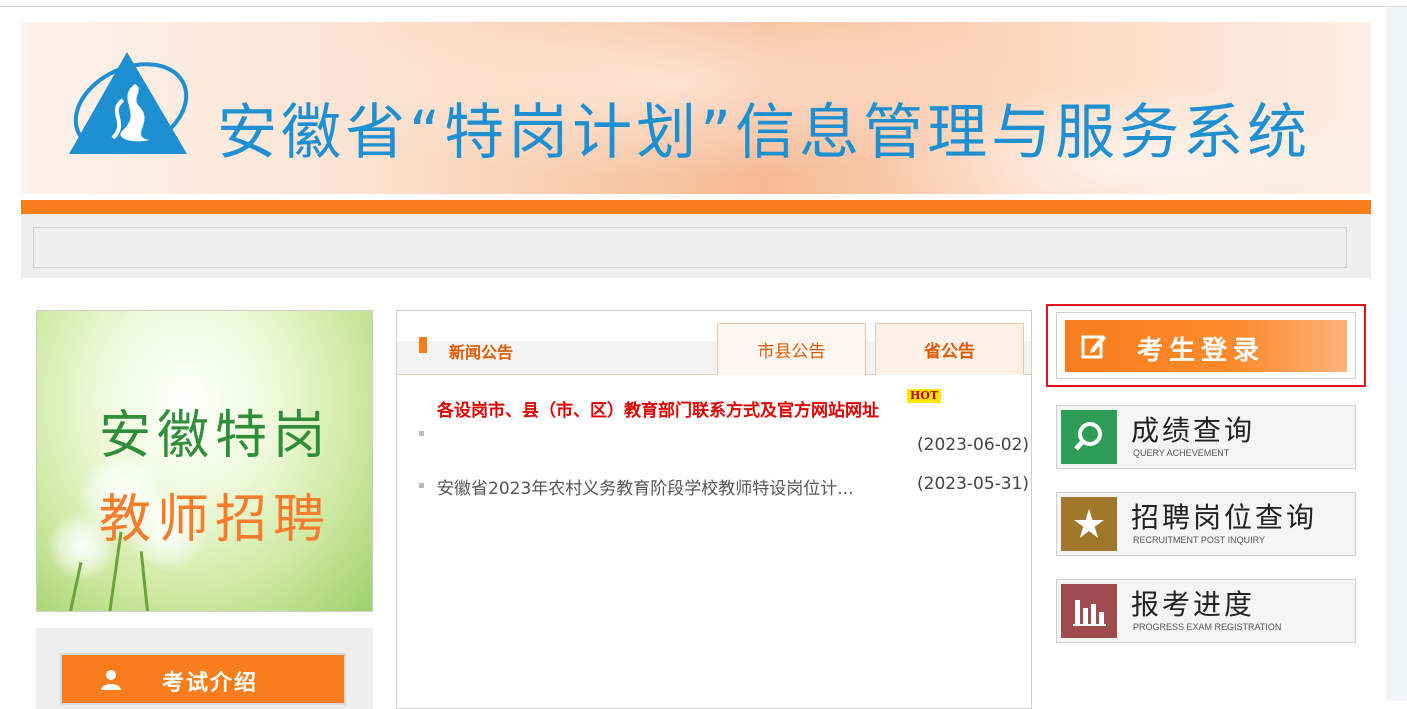 This screenshot has width=1407, height=709. Describe the element at coordinates (1396, 354) in the screenshot. I see `scrollbar-track` at that location.